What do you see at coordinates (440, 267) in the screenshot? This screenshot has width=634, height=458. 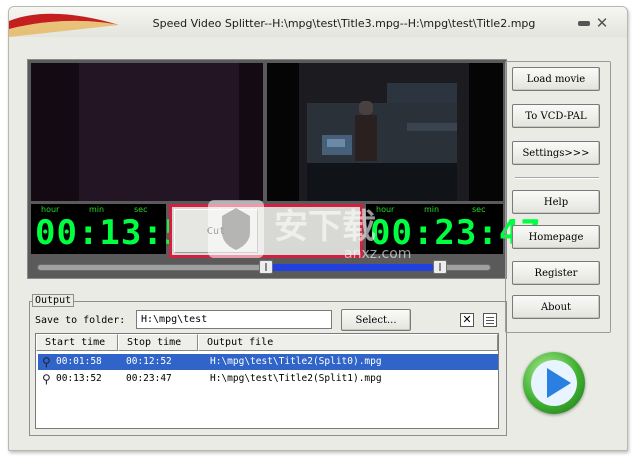 I see `end-marker-handle` at bounding box center [440, 267].